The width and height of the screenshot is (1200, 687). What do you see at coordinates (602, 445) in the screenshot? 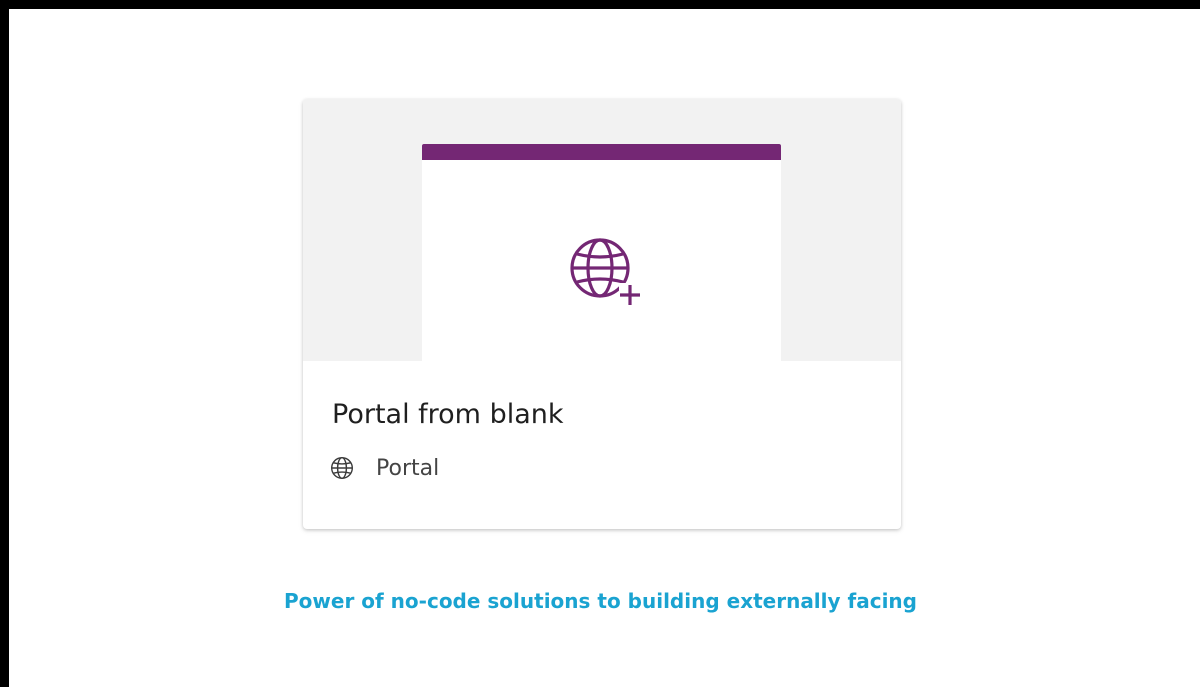
I see `card-info: Portal from blank Portal` at bounding box center [602, 445].